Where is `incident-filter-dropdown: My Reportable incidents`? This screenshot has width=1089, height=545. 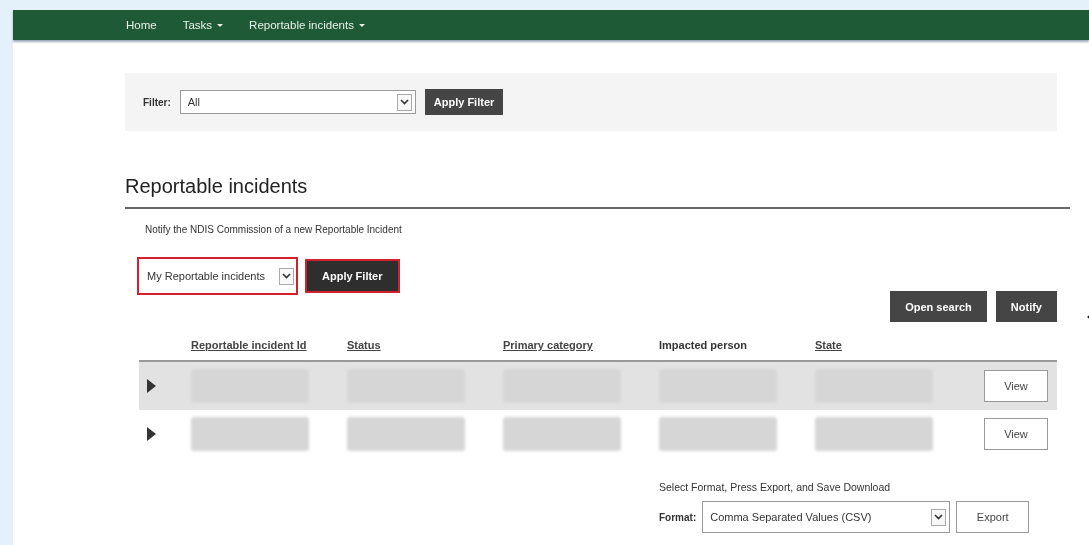
incident-filter-dropdown: My Reportable incidents is located at coordinates (217, 276).